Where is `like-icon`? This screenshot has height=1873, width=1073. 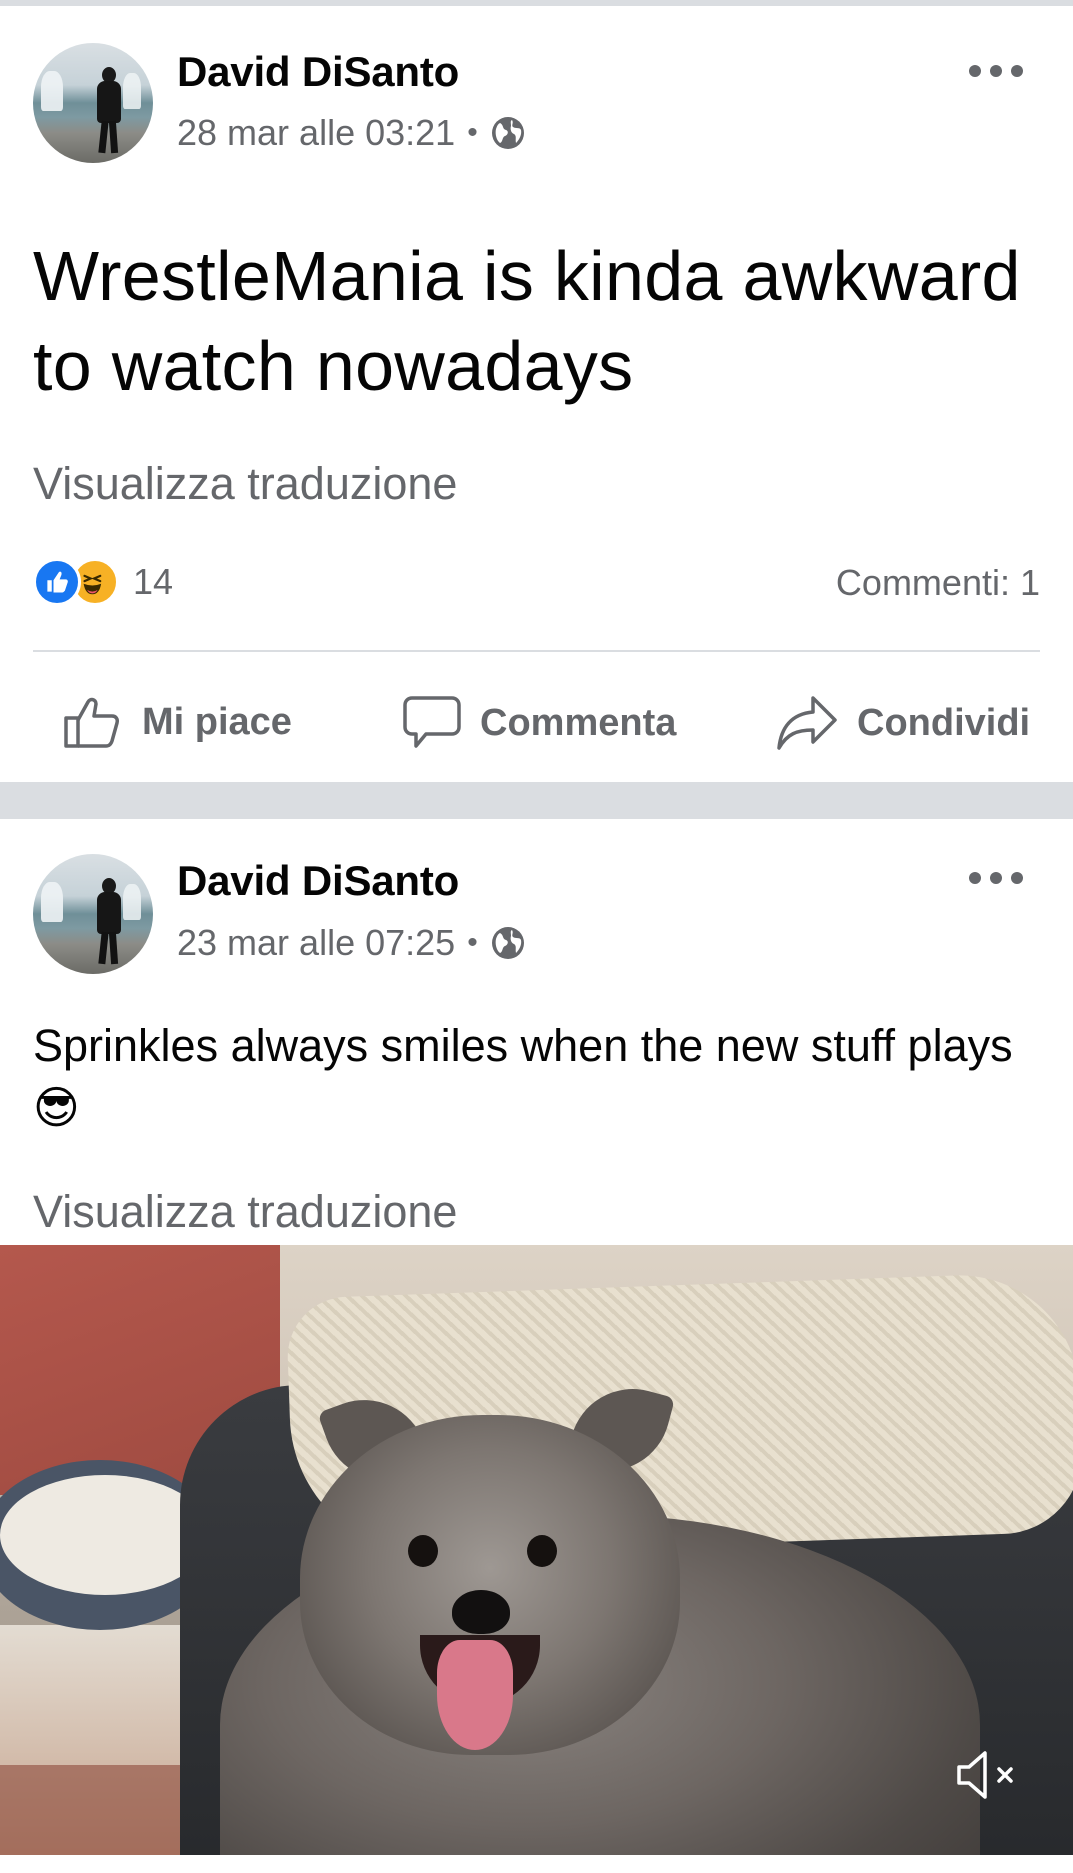
like-icon is located at coordinates (57, 582).